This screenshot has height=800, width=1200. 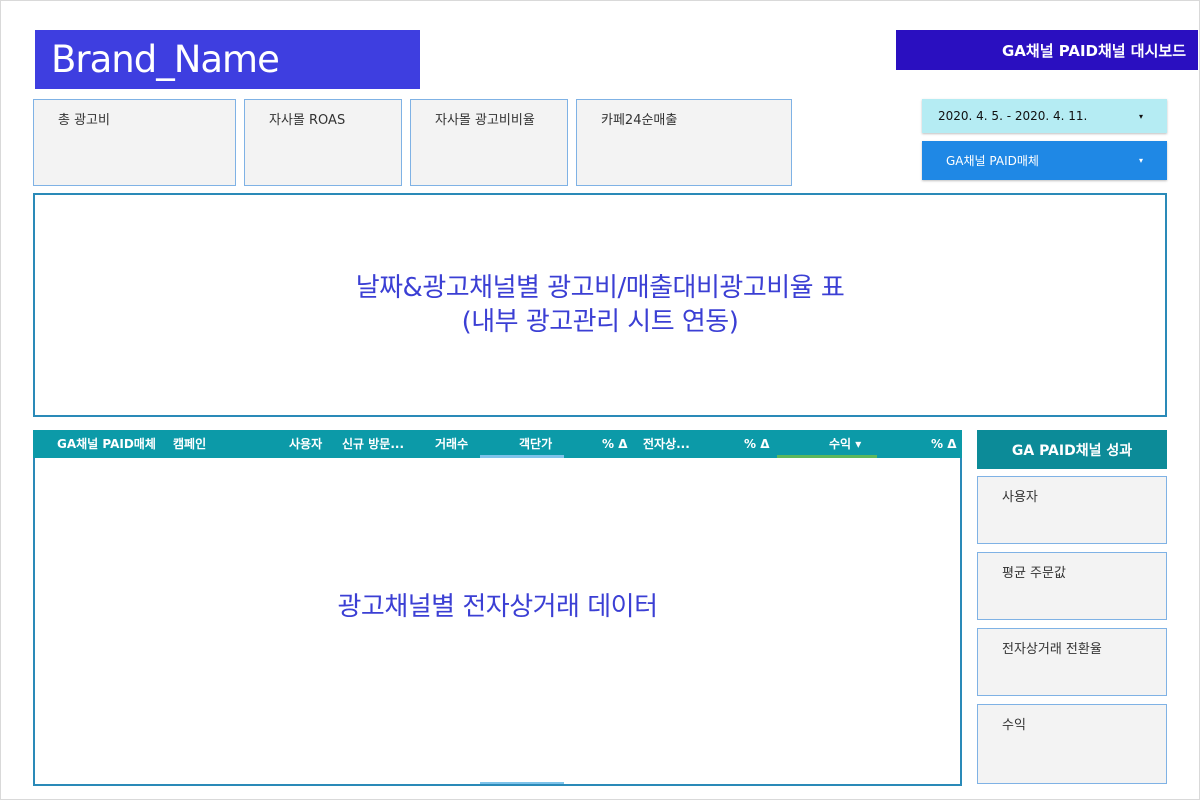 I want to click on performance-card-label: 전자상거래 전환율, so click(x=1052, y=649).